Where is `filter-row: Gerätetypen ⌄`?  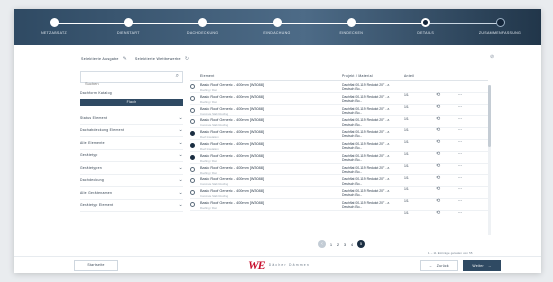
filter-row: Gerätetypen ⌄ is located at coordinates (131, 168).